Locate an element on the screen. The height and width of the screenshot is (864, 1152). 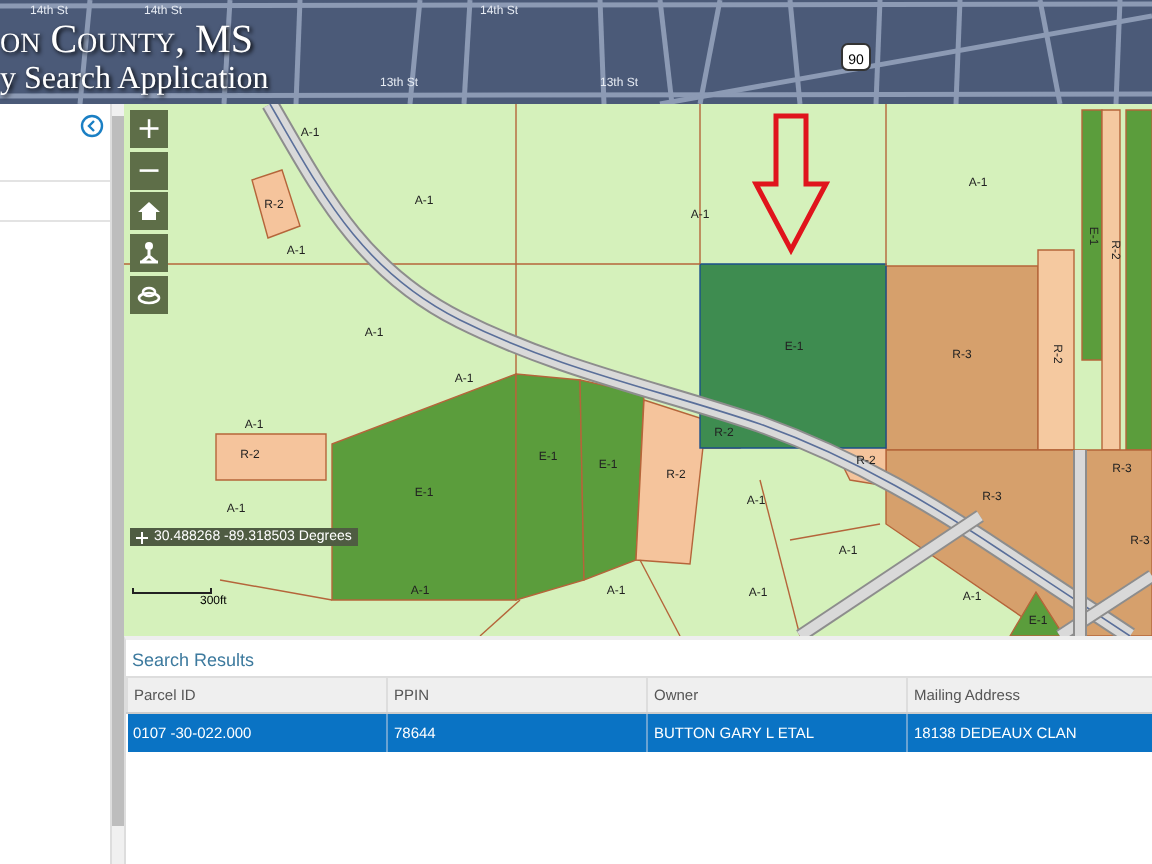
home-button is located at coordinates (149, 211).